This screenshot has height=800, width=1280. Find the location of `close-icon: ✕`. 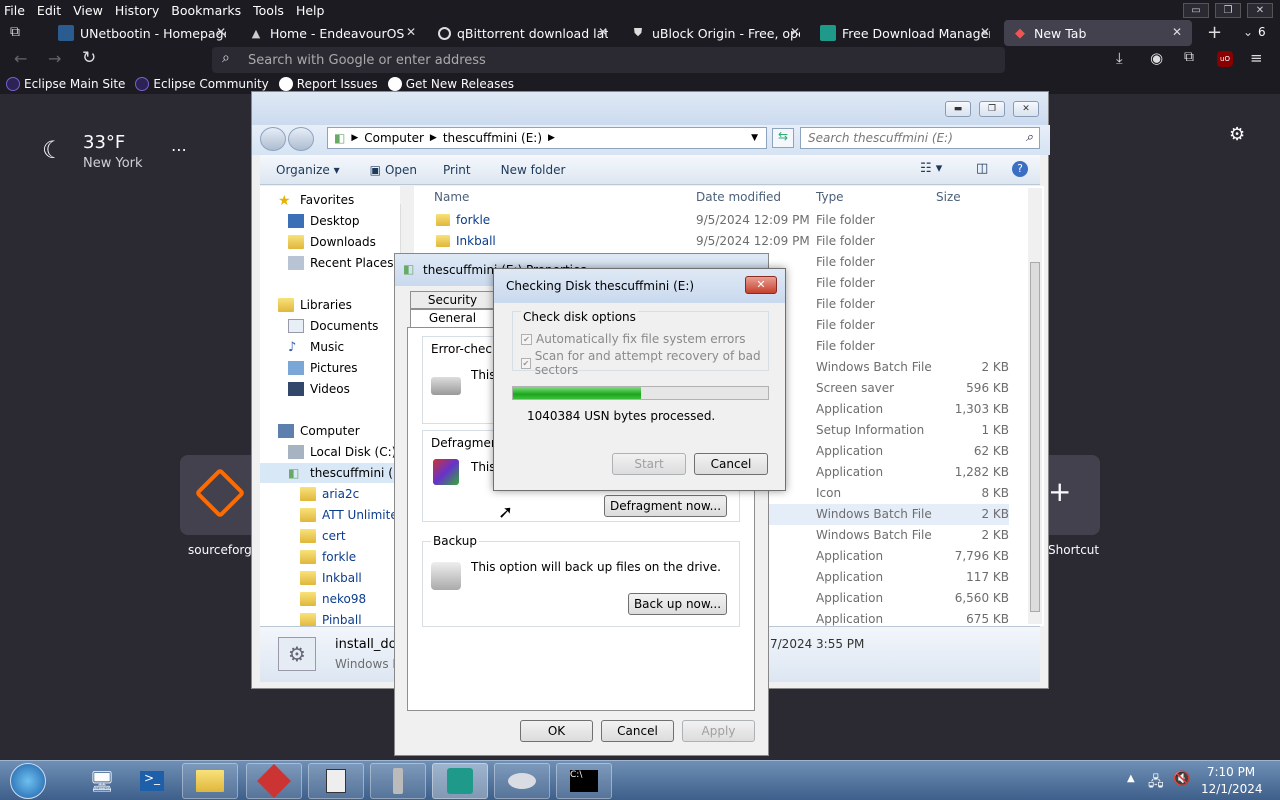

close-icon: ✕ is located at coordinates (761, 285).